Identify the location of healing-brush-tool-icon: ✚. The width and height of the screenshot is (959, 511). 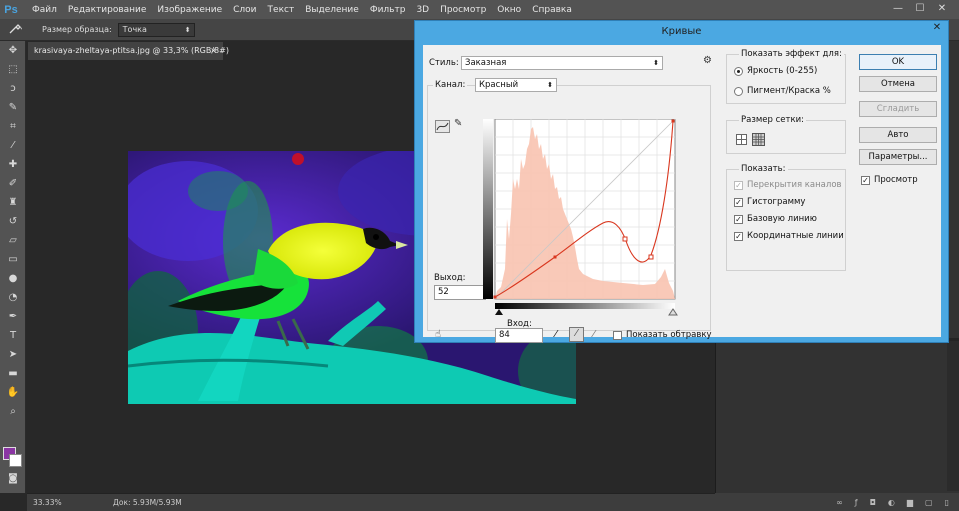
(13, 164).